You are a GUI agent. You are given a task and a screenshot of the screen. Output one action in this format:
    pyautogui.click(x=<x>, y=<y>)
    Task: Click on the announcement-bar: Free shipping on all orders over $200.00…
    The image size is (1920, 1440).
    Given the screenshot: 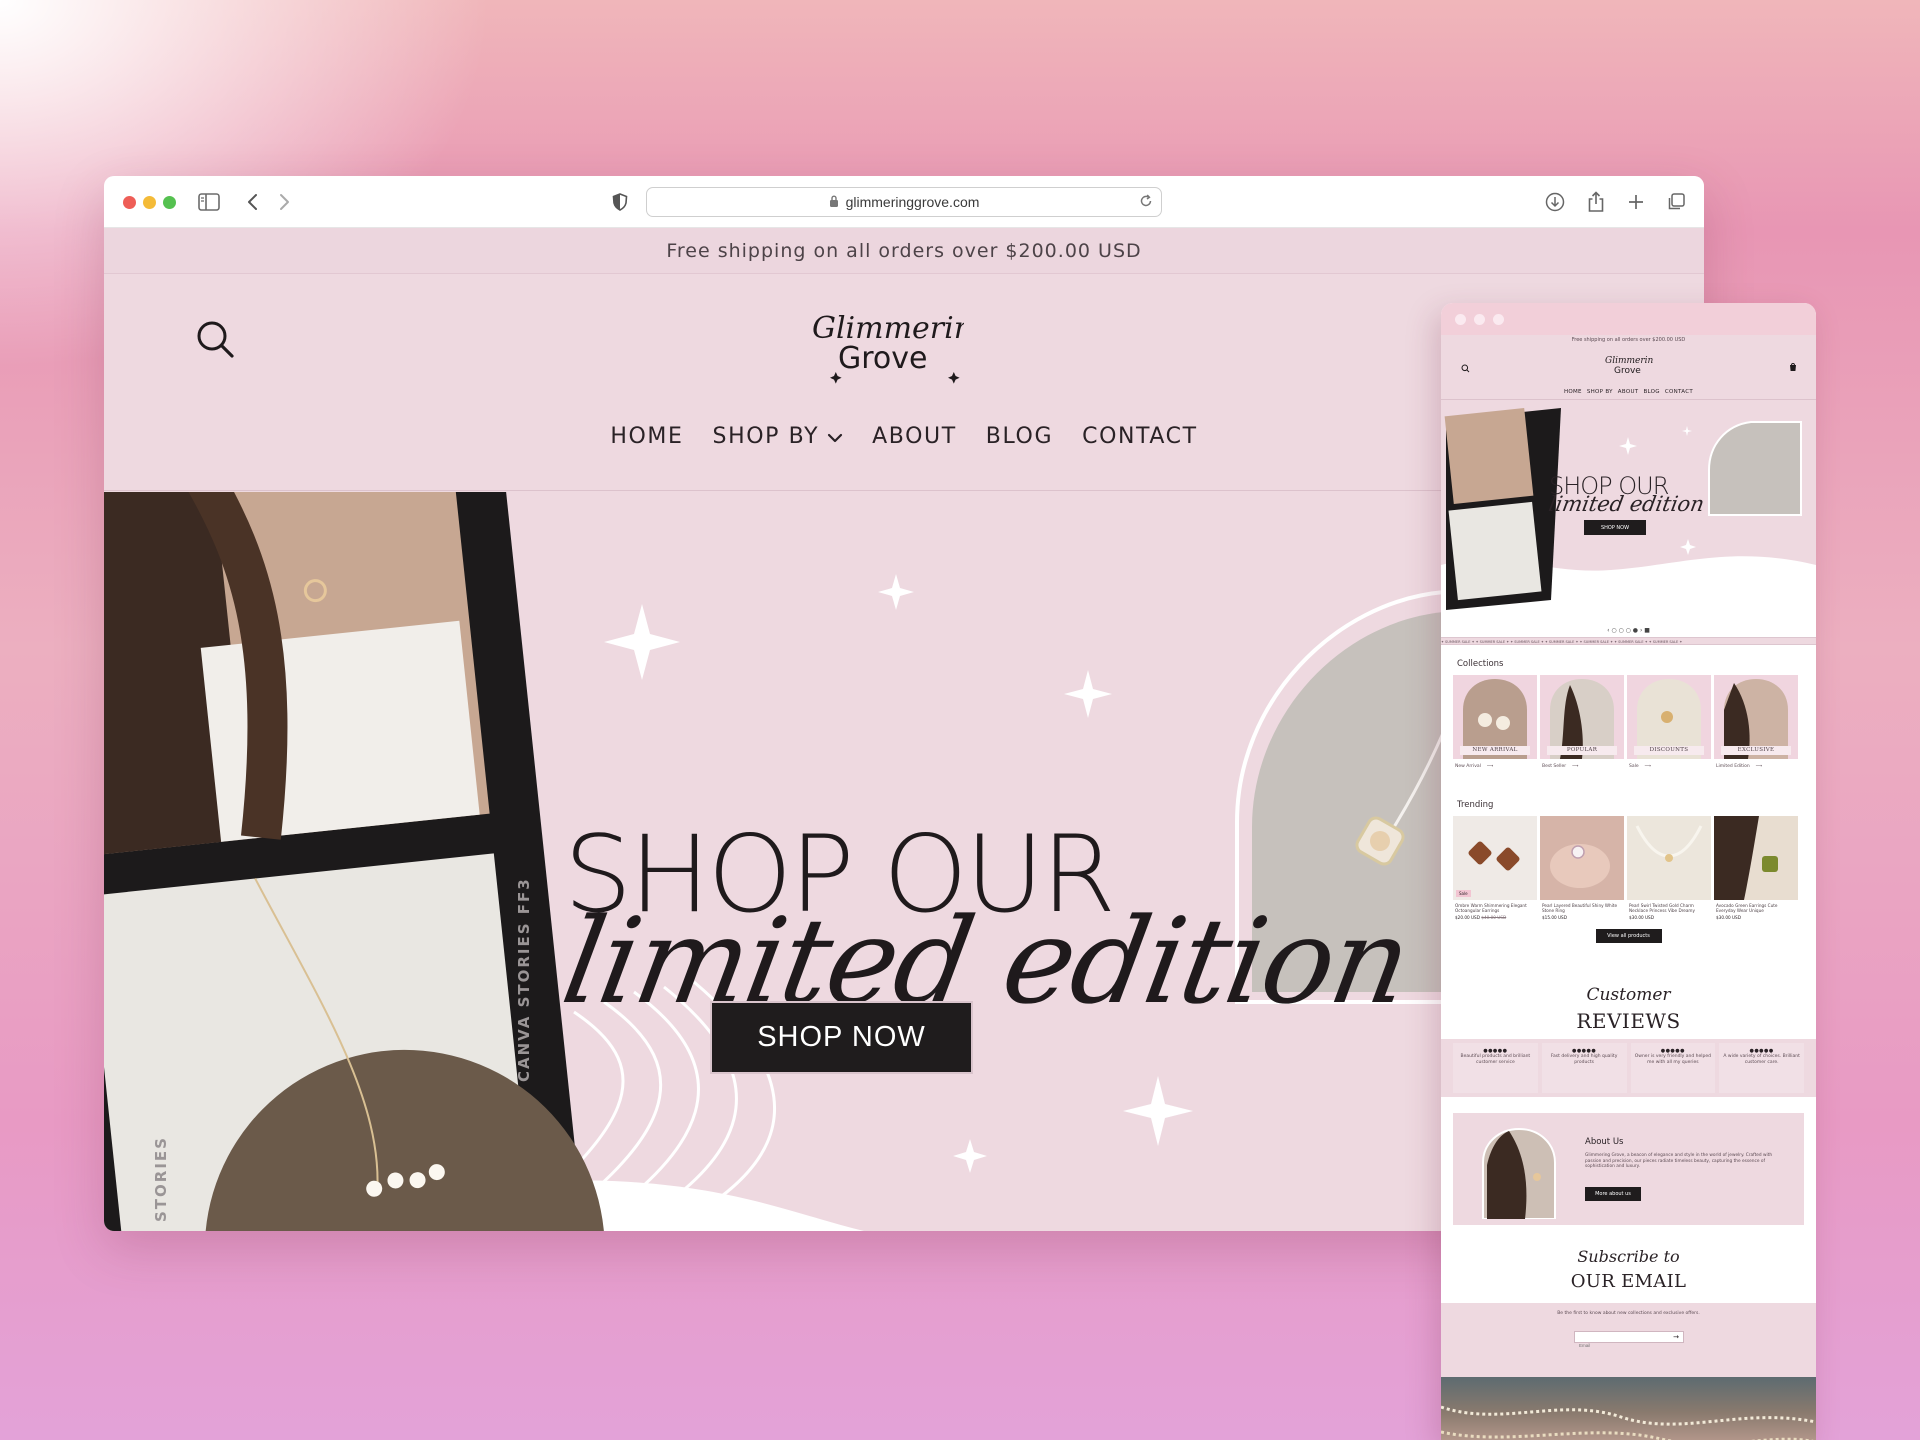 What is the action you would take?
    pyautogui.click(x=904, y=251)
    